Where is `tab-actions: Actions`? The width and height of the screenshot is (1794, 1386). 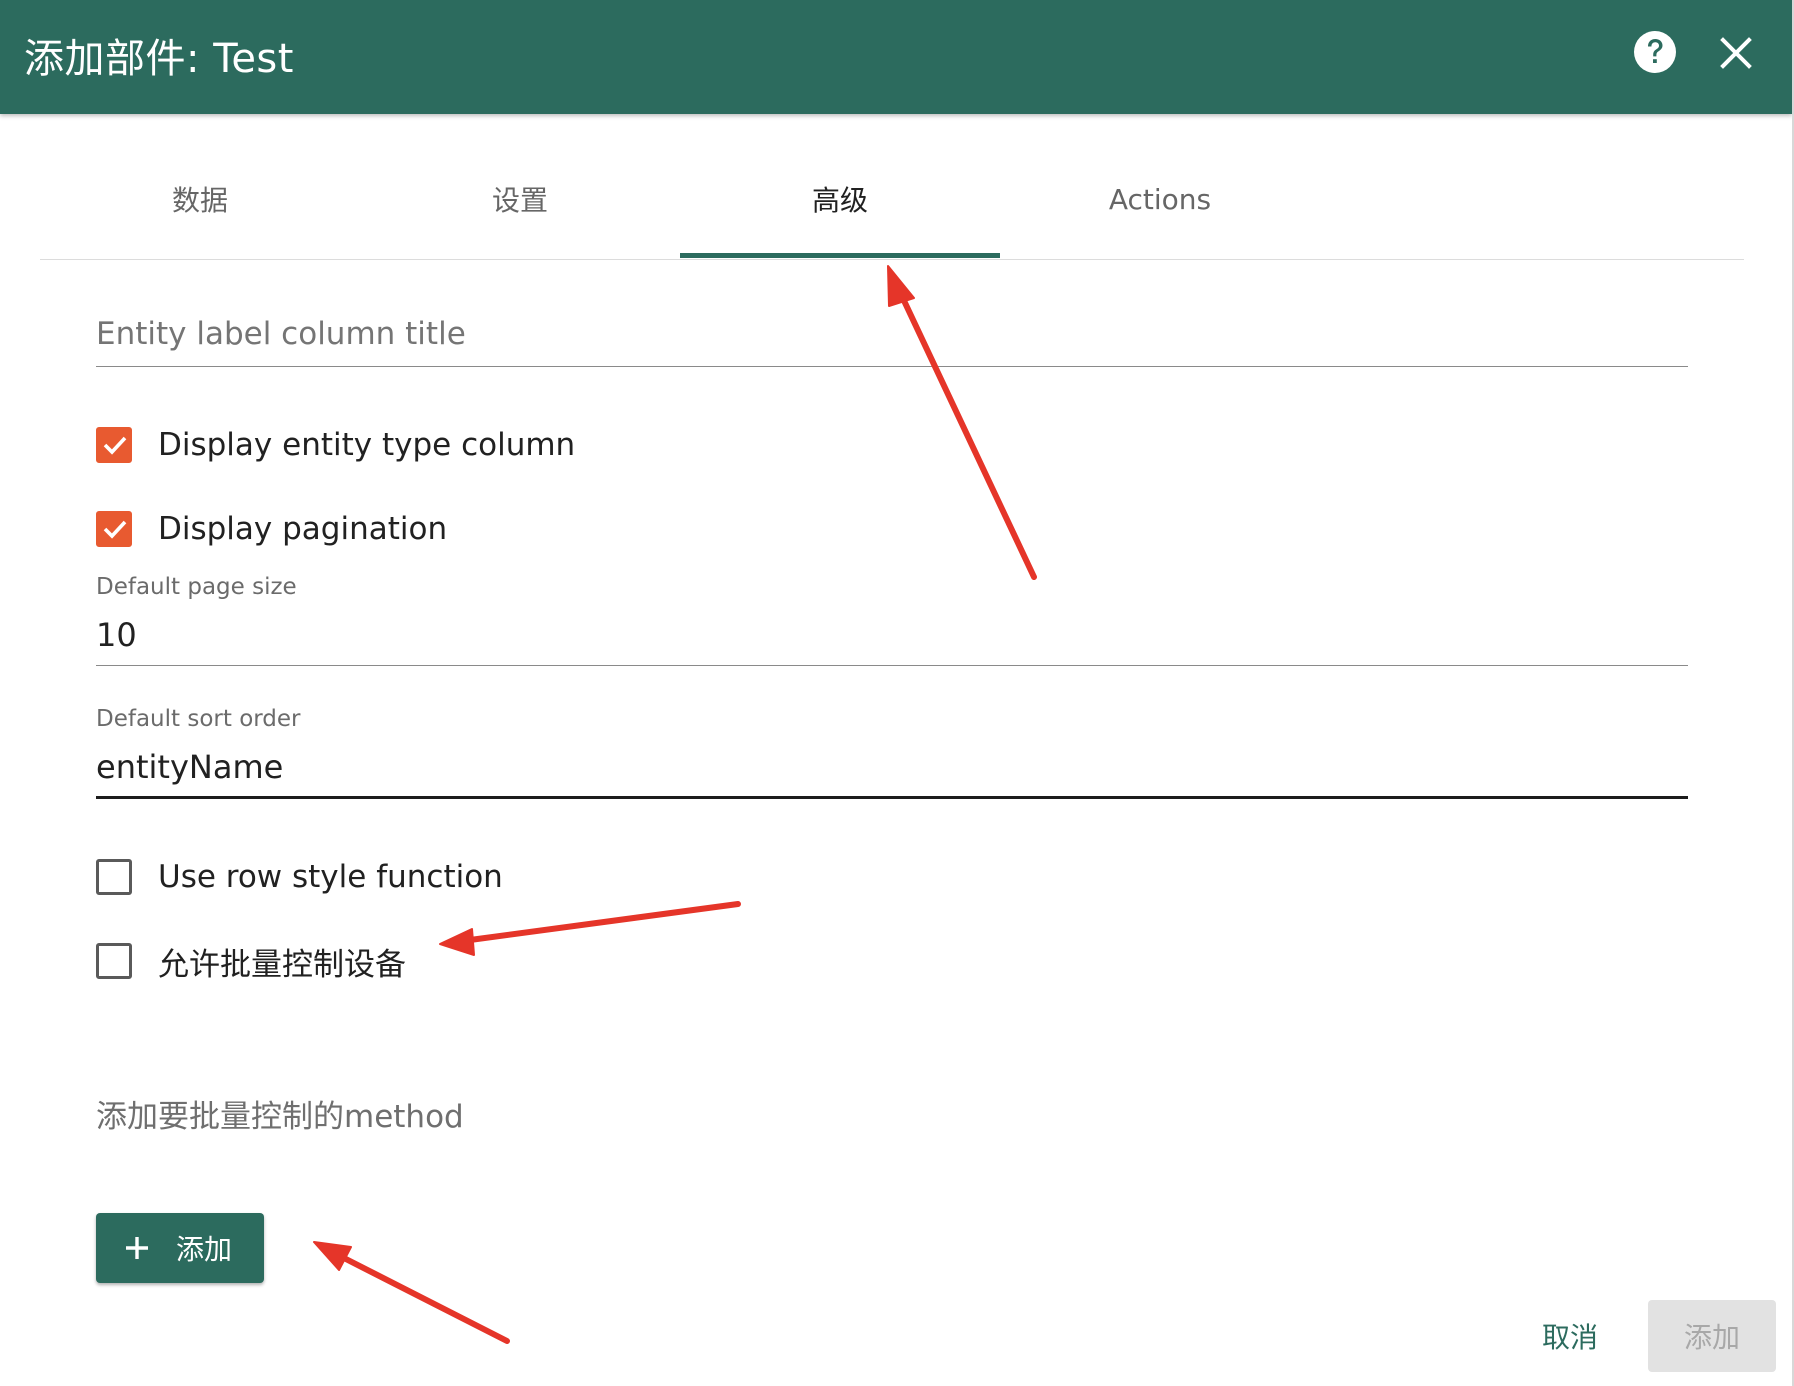
tab-actions: Actions is located at coordinates (1160, 199).